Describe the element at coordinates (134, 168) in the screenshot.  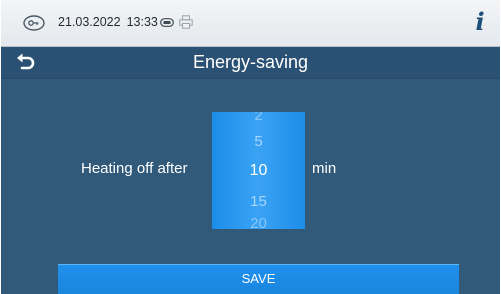
I see `heating-off-label: Heating off after` at that location.